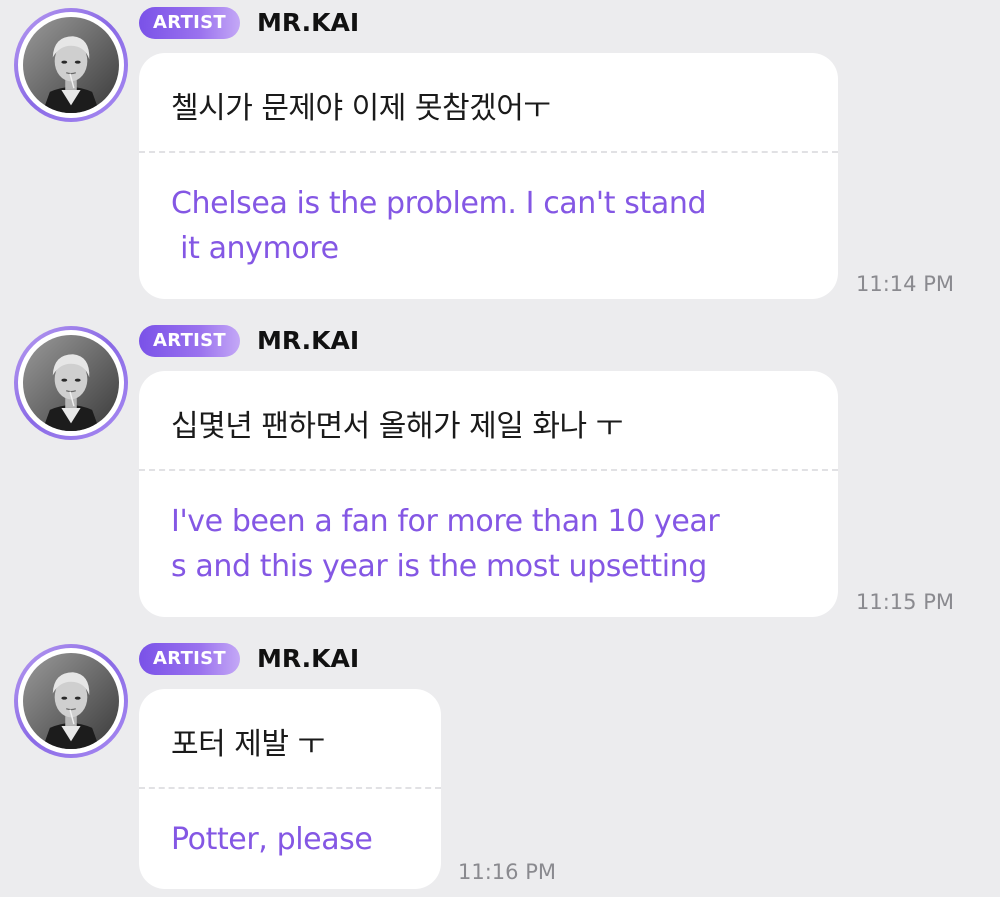 Image resolution: width=1000 pixels, height=897 pixels. What do you see at coordinates (248, 744) in the screenshot?
I see `original-text: 포터 제발 ㅜ` at bounding box center [248, 744].